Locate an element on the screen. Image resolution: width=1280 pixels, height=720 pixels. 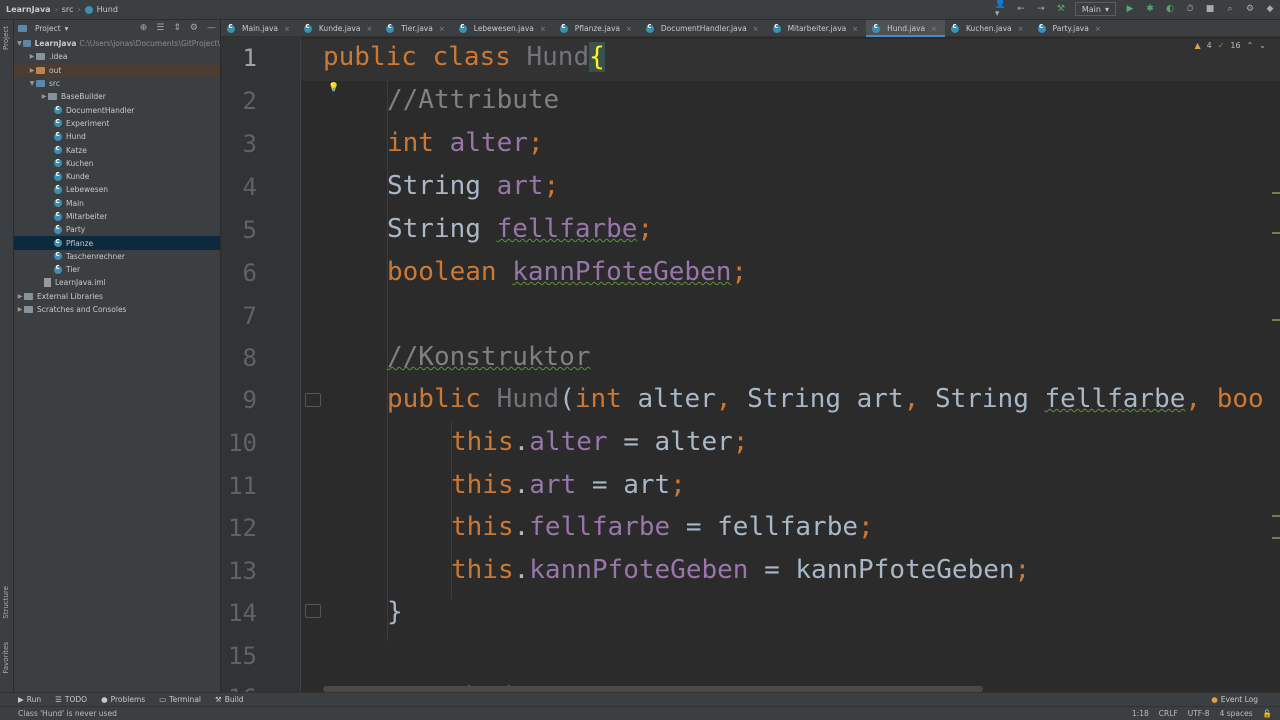
settings-icon: ⚙ is located at coordinates (1250, 9).